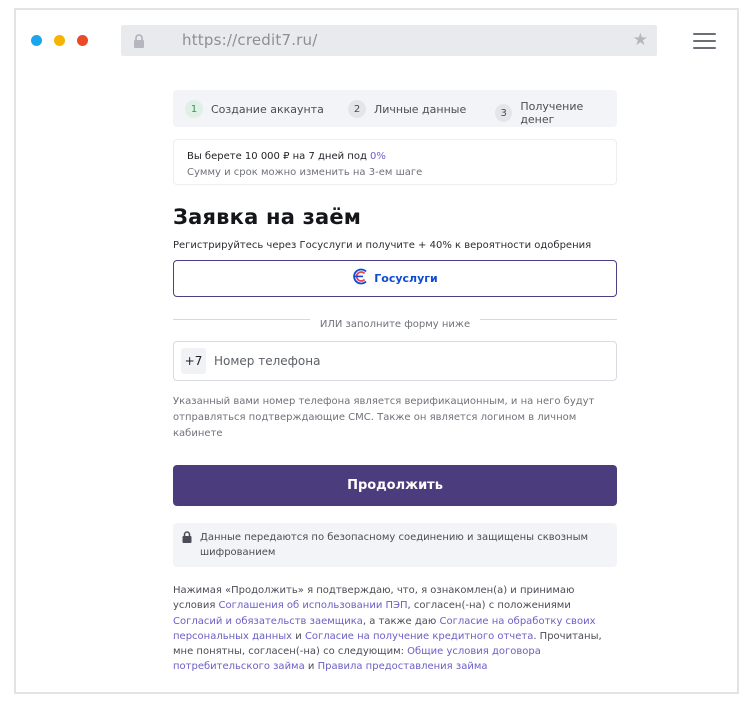  What do you see at coordinates (406, 278) in the screenshot?
I see `gosuslugi-button-label: Госуслуги` at bounding box center [406, 278].